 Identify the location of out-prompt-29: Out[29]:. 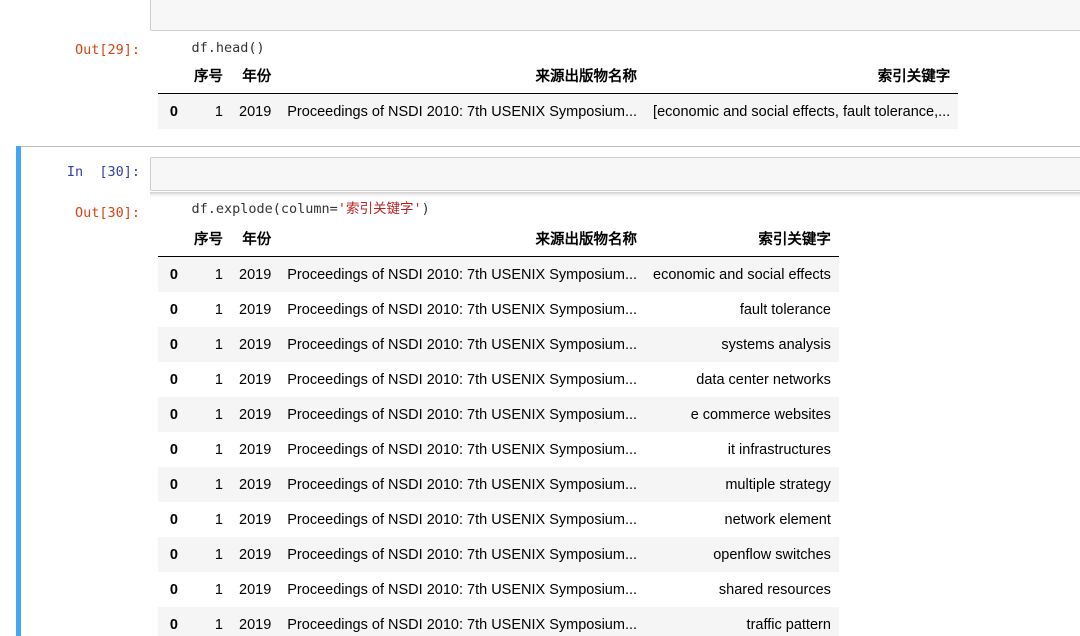
(107, 50).